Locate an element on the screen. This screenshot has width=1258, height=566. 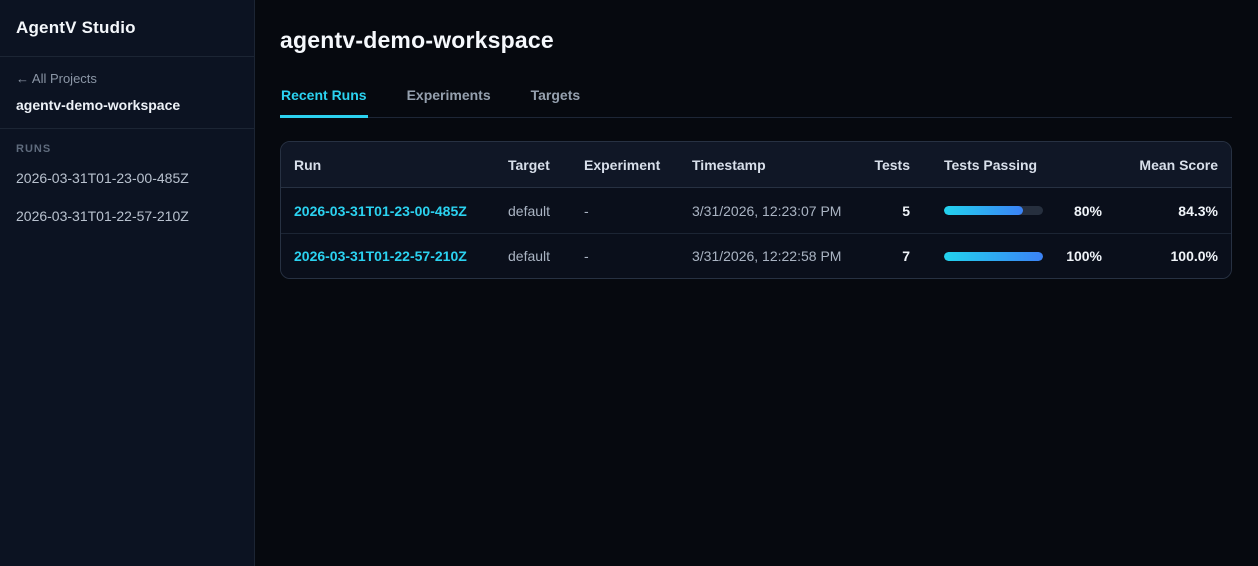
sidebar-run-item: 2026-03-31T01-22-57-210Z is located at coordinates (127, 216).